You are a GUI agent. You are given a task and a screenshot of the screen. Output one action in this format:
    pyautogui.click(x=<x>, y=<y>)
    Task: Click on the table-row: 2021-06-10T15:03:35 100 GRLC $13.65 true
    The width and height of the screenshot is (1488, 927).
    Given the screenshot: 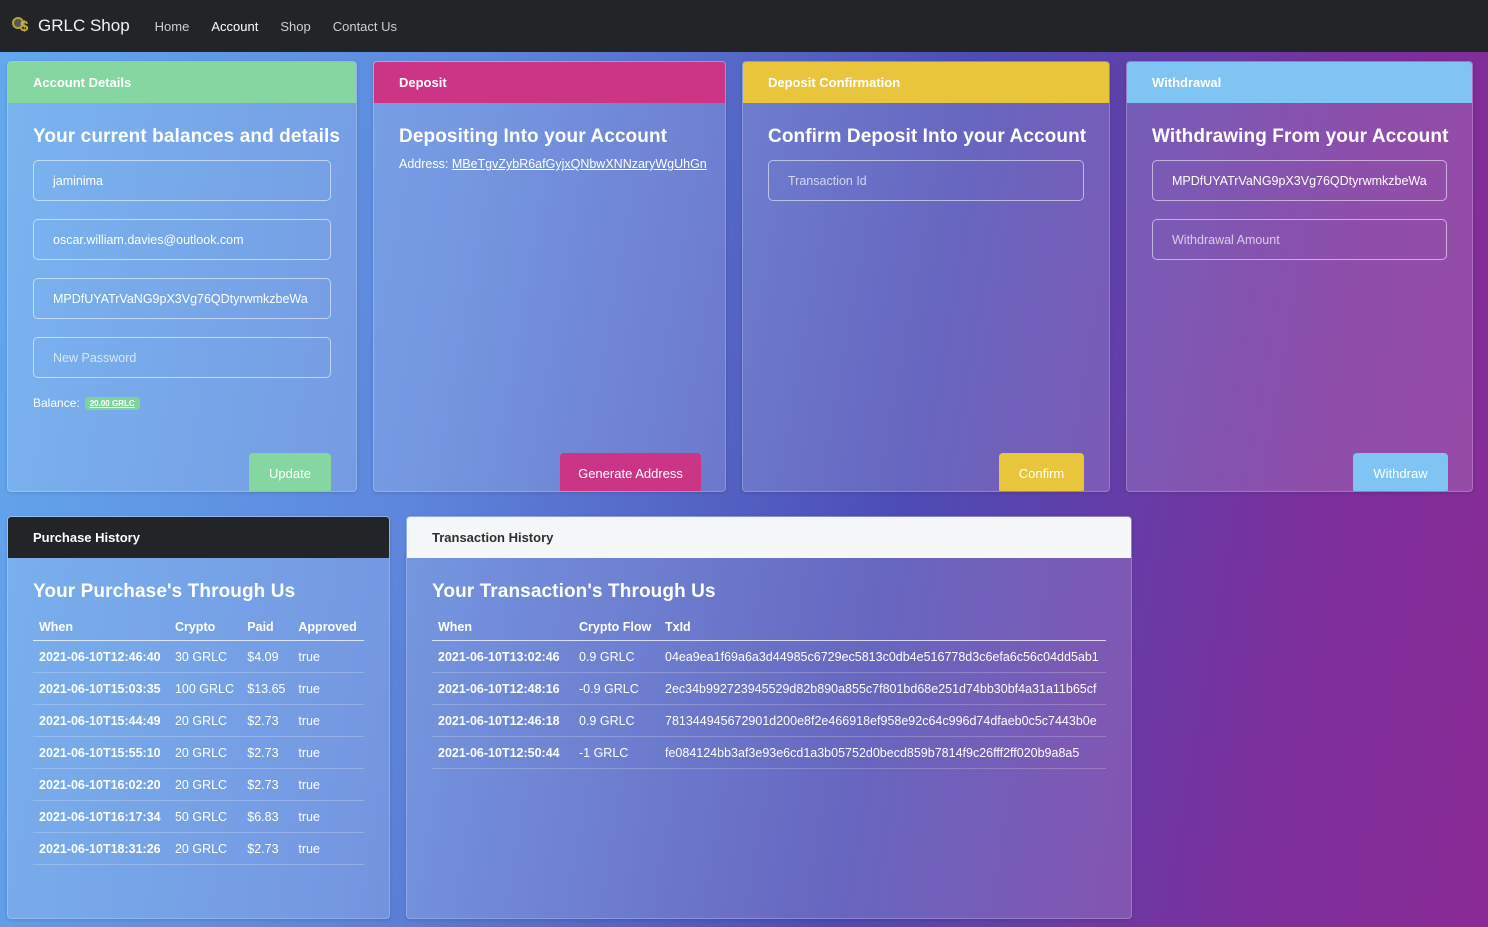 What is the action you would take?
    pyautogui.click(x=198, y=688)
    